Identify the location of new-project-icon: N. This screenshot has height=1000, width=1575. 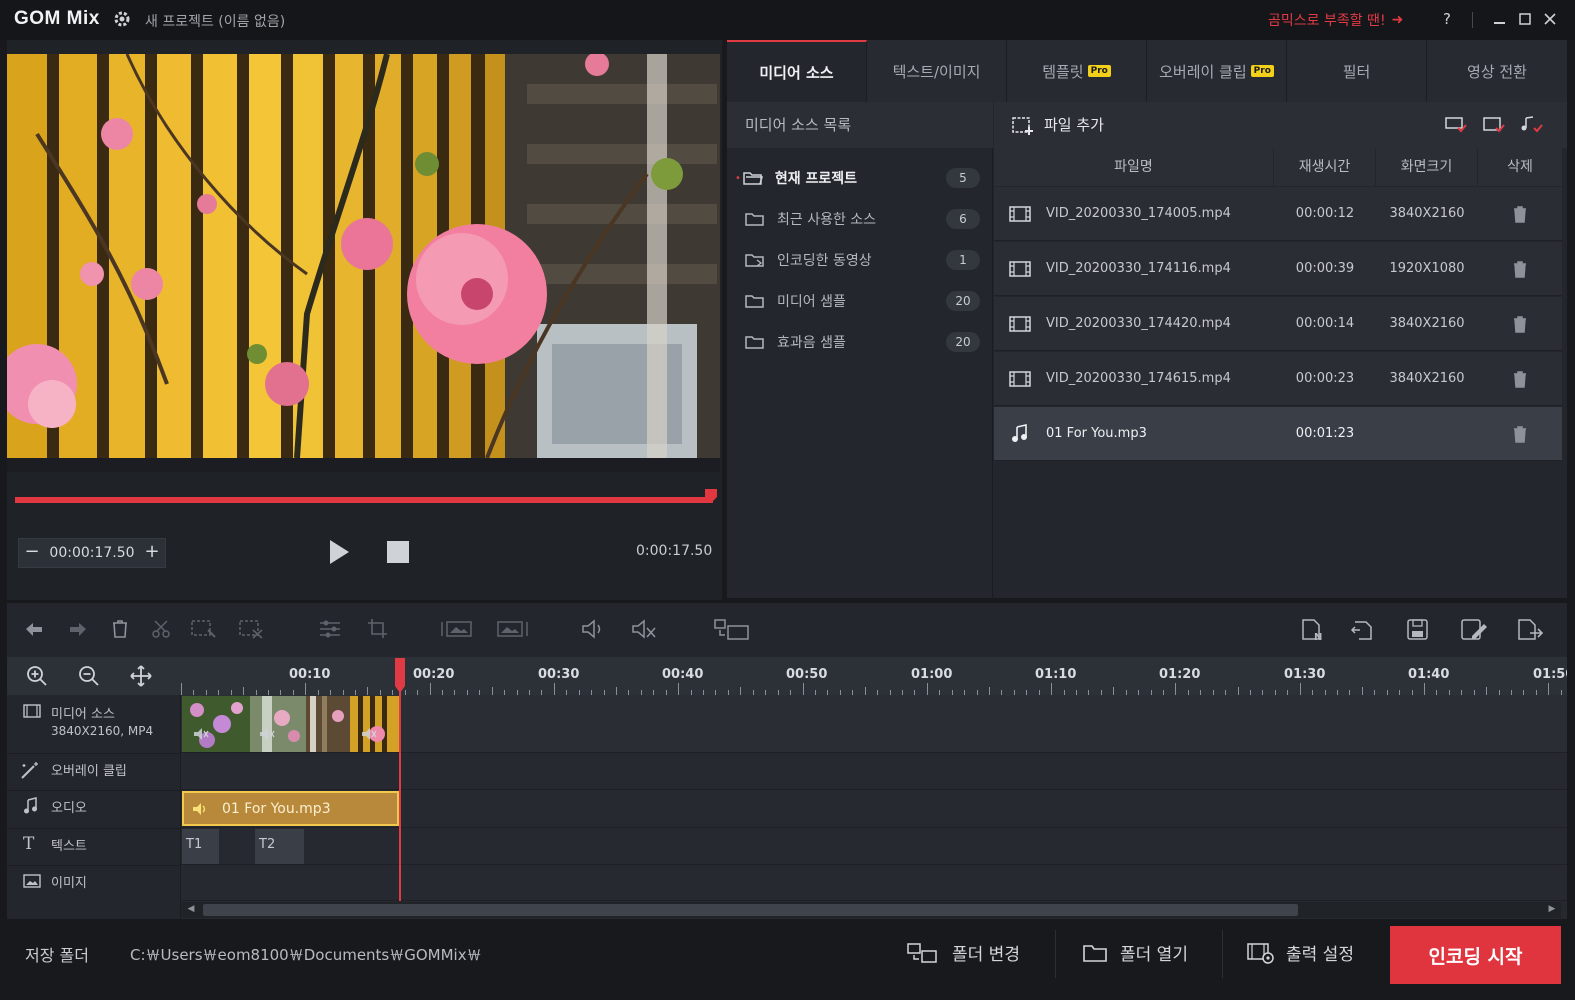
(1313, 630).